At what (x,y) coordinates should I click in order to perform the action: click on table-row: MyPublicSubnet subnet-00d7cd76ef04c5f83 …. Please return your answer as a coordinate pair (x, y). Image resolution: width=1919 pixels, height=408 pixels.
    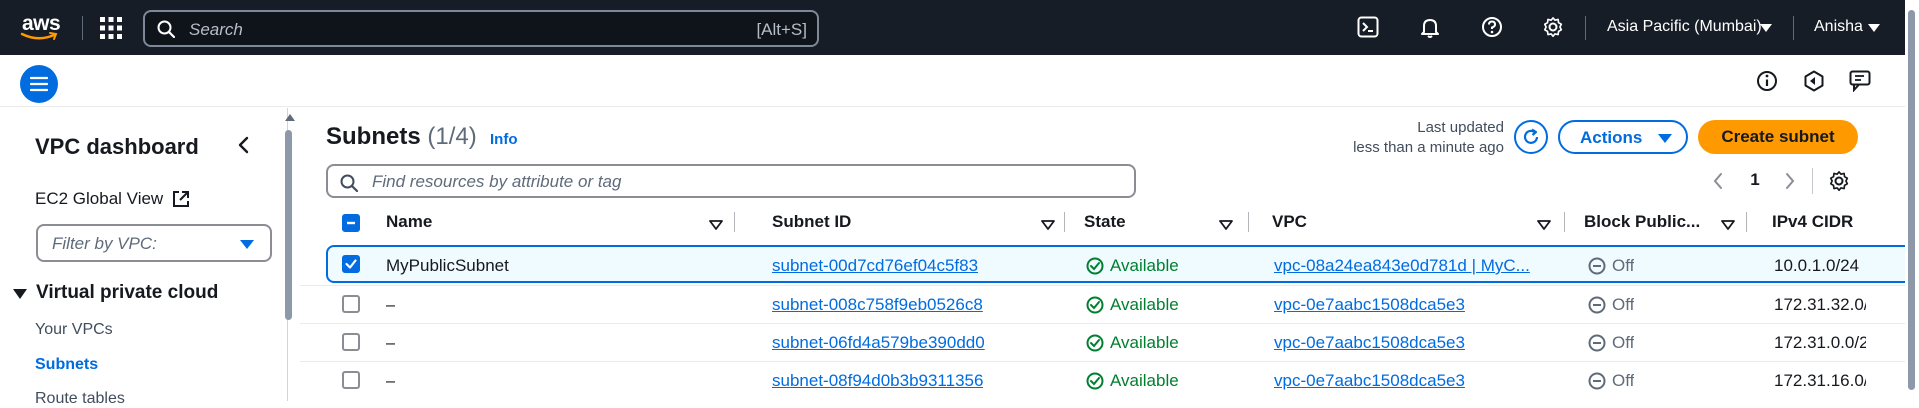
    Looking at the image, I should click on (1122, 264).